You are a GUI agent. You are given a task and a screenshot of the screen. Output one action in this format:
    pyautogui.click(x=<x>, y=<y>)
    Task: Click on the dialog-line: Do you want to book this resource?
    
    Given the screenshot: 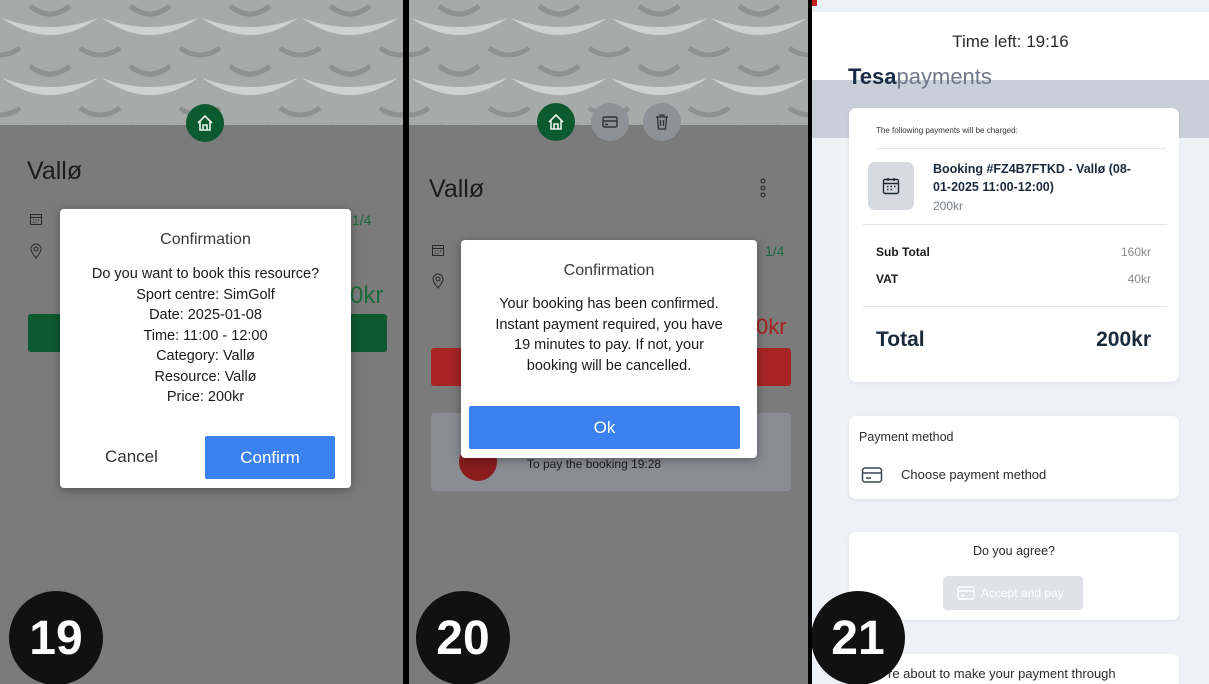 What is the action you would take?
    pyautogui.click(x=205, y=274)
    